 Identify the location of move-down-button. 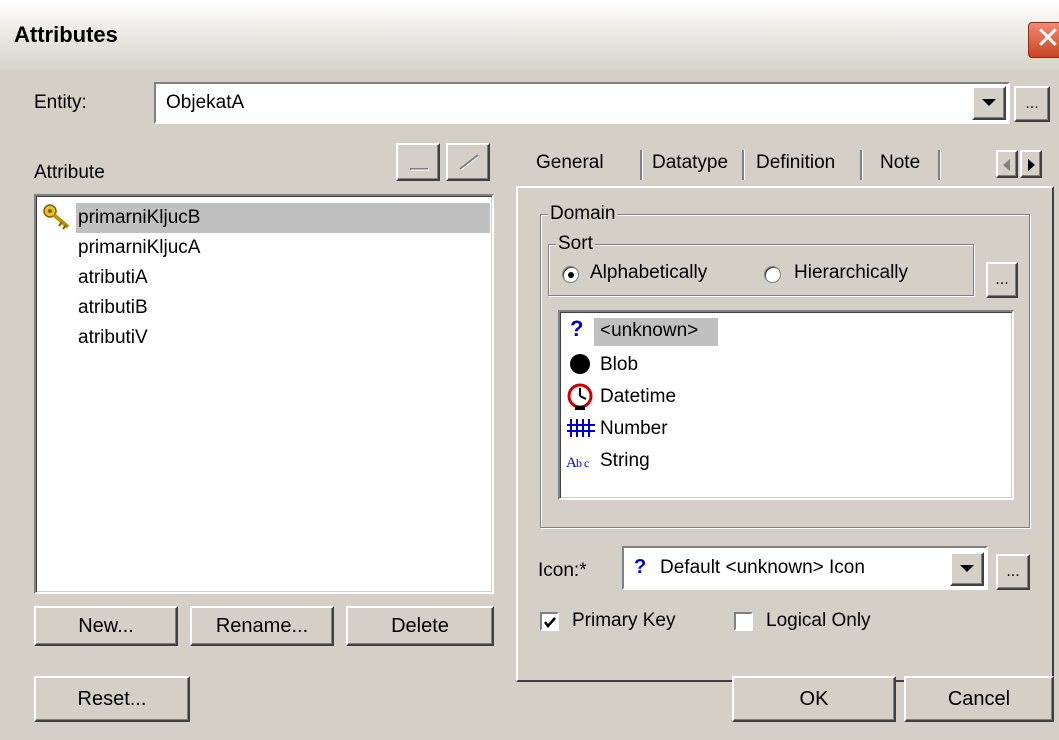
(468, 162).